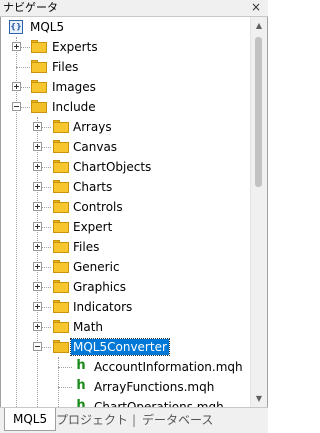  I want to click on tree-item-label: Charts, so click(93, 187).